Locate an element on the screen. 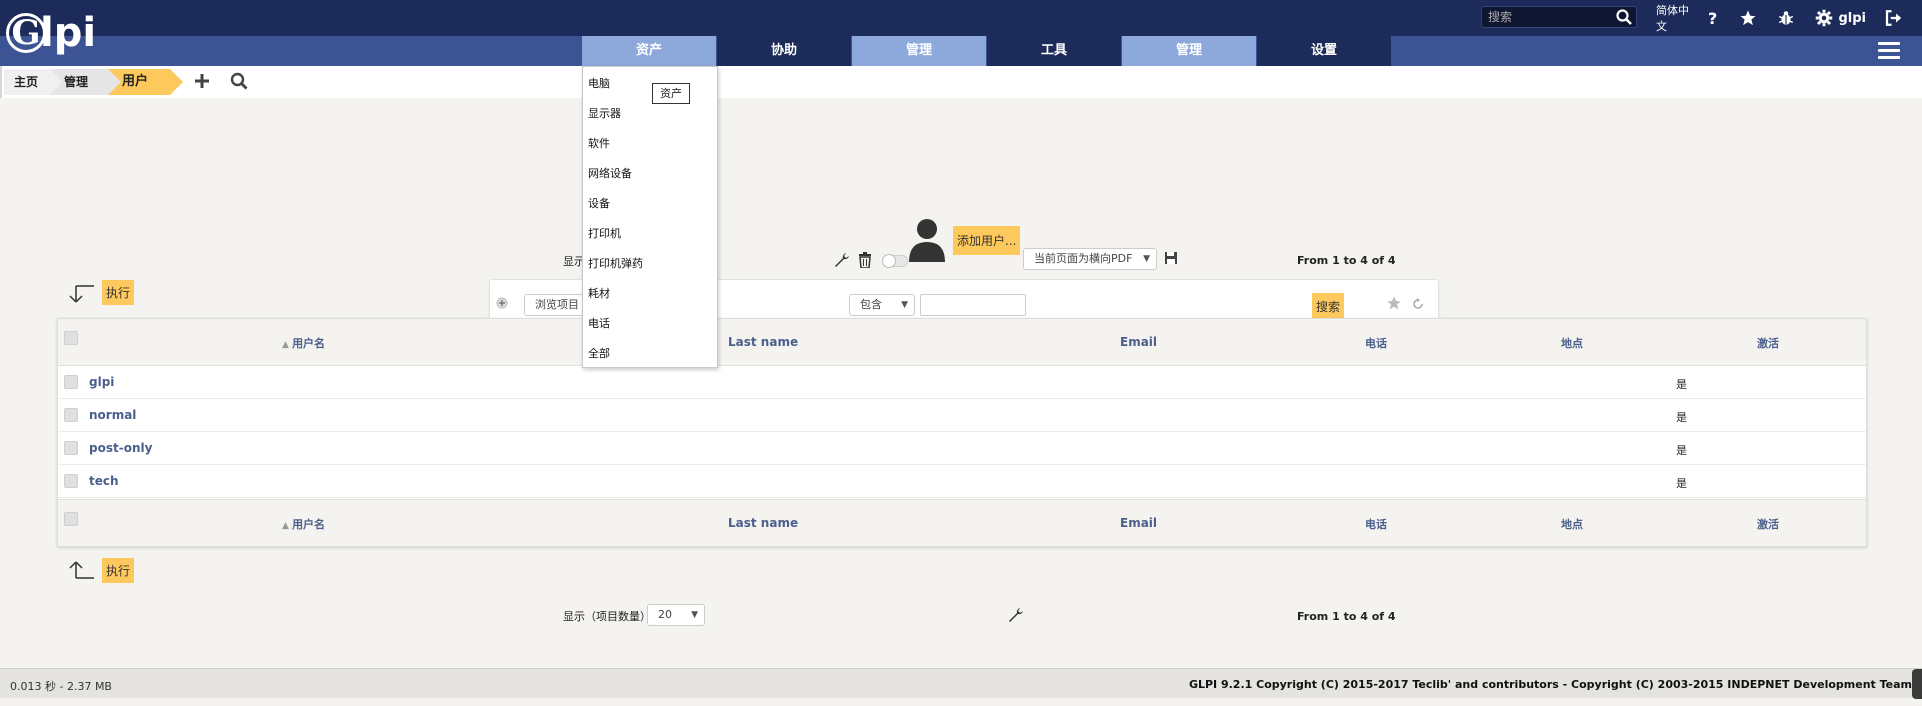  help-icon: ? is located at coordinates (1713, 18).